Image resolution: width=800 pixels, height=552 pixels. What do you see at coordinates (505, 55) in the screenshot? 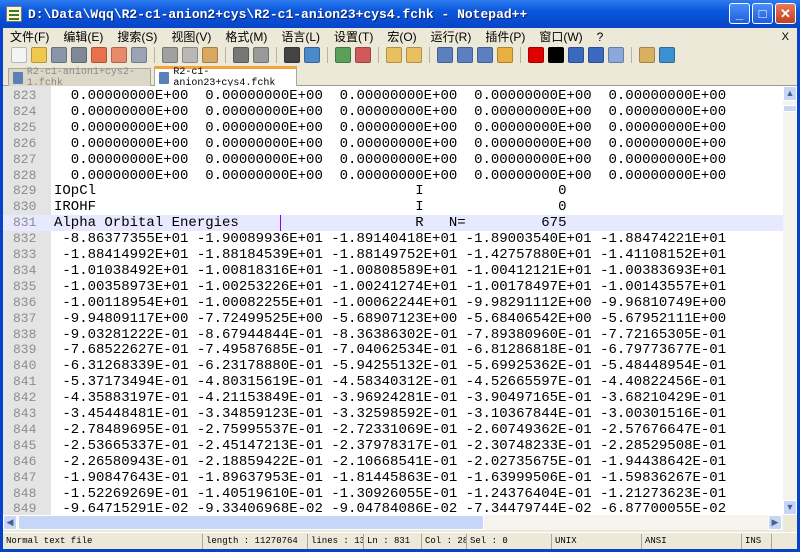
I see `document-map-icon` at bounding box center [505, 55].